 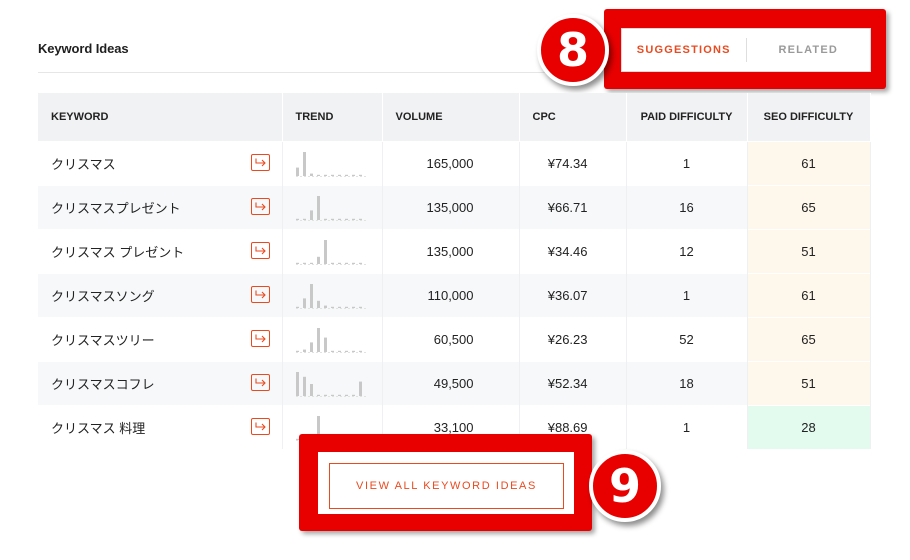 What do you see at coordinates (809, 427) in the screenshot?
I see `seo-difficulty-cell: 28` at bounding box center [809, 427].